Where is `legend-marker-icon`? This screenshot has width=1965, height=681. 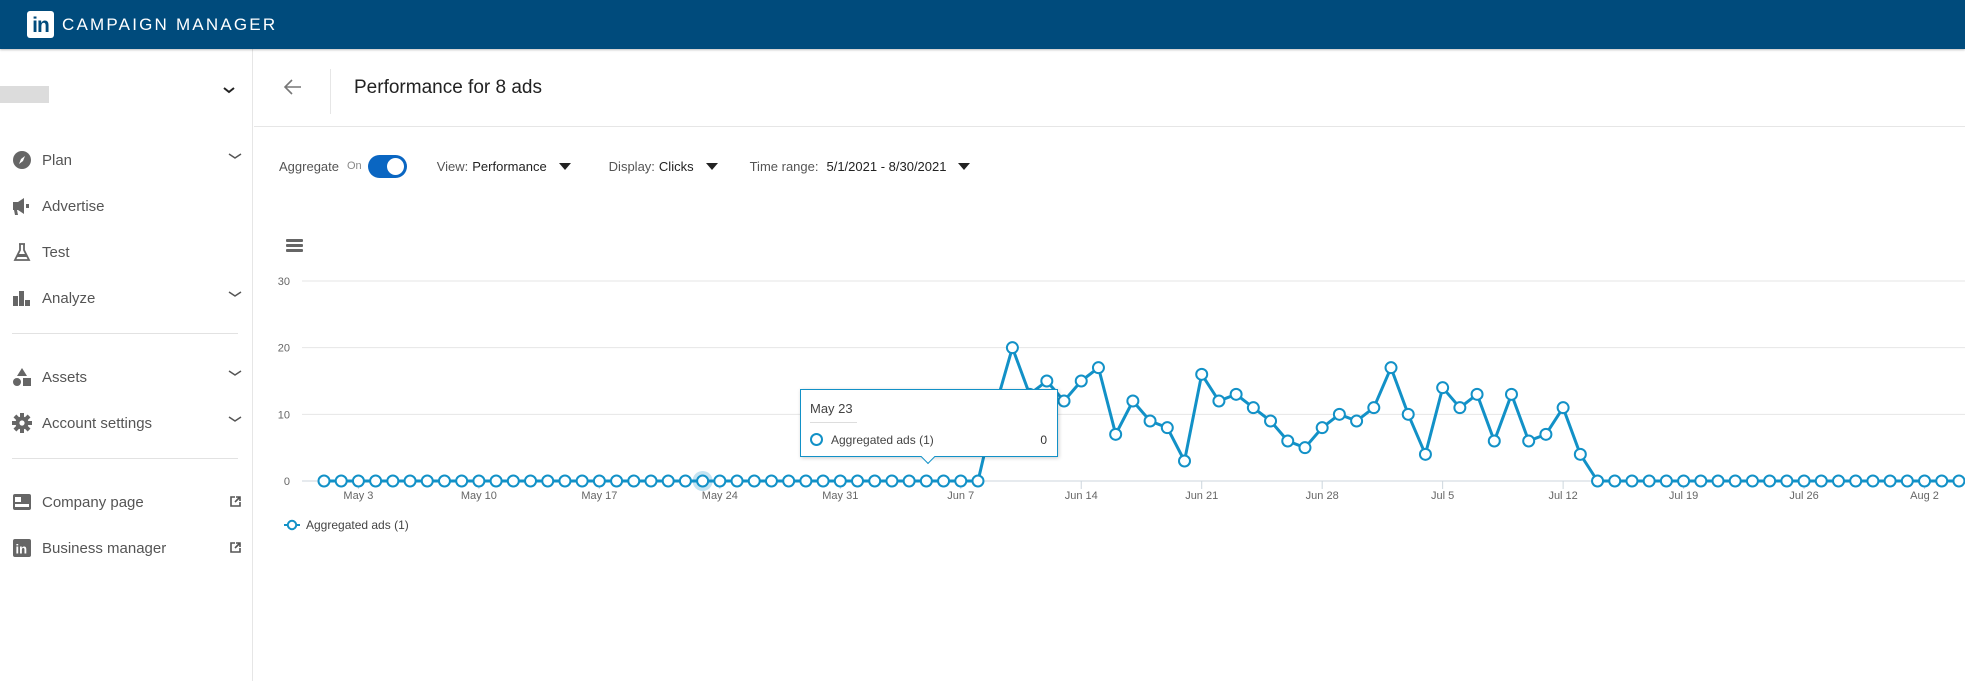
legend-marker-icon is located at coordinates (292, 525).